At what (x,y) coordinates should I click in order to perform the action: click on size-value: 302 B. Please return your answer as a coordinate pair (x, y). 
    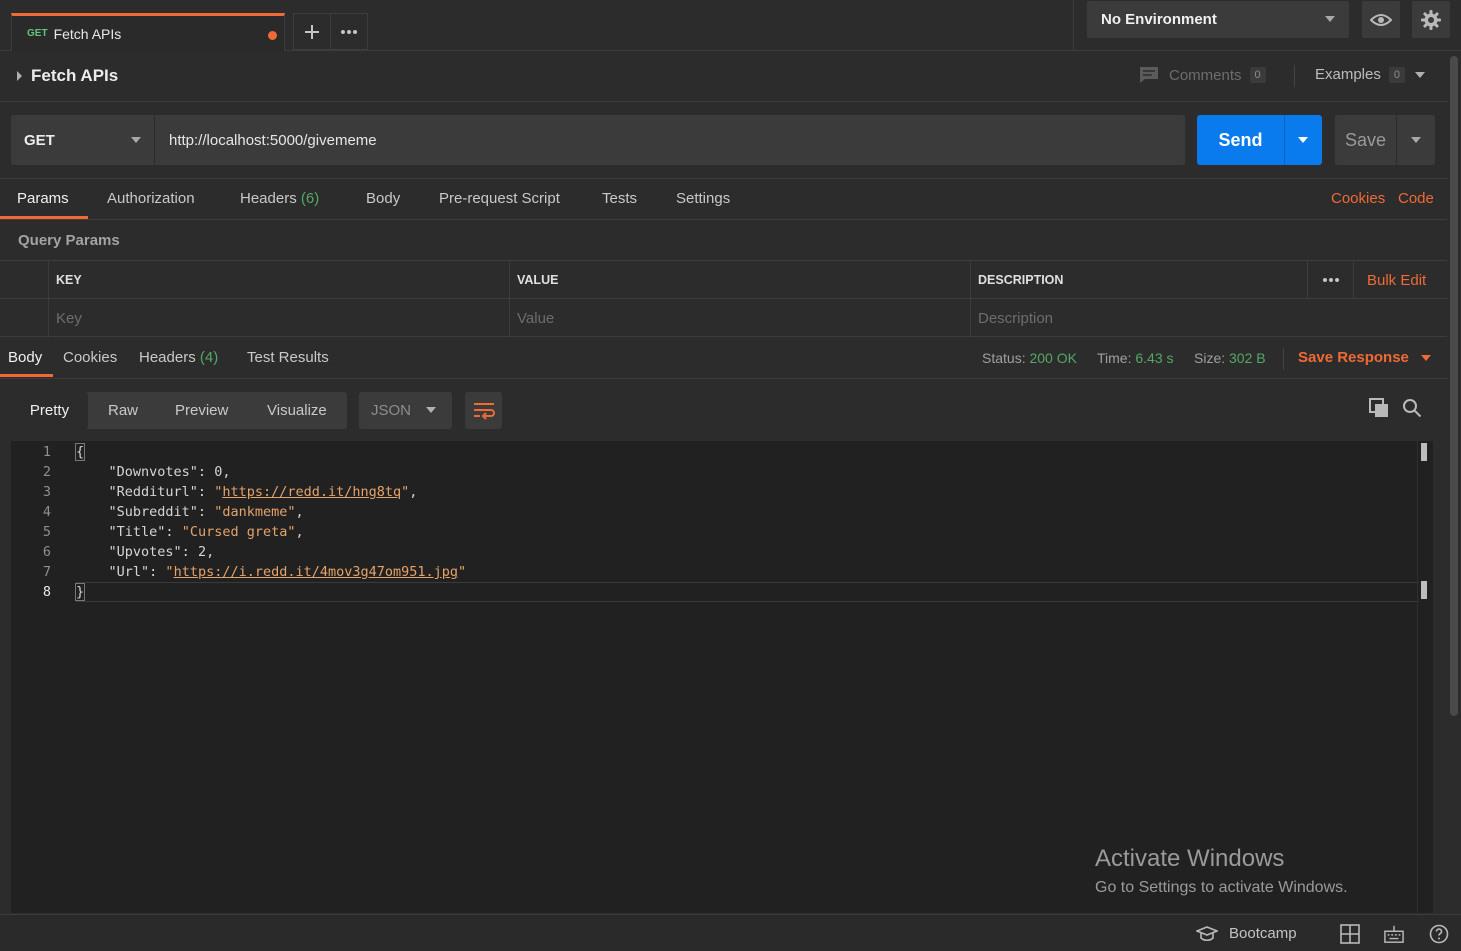
    Looking at the image, I should click on (1247, 358).